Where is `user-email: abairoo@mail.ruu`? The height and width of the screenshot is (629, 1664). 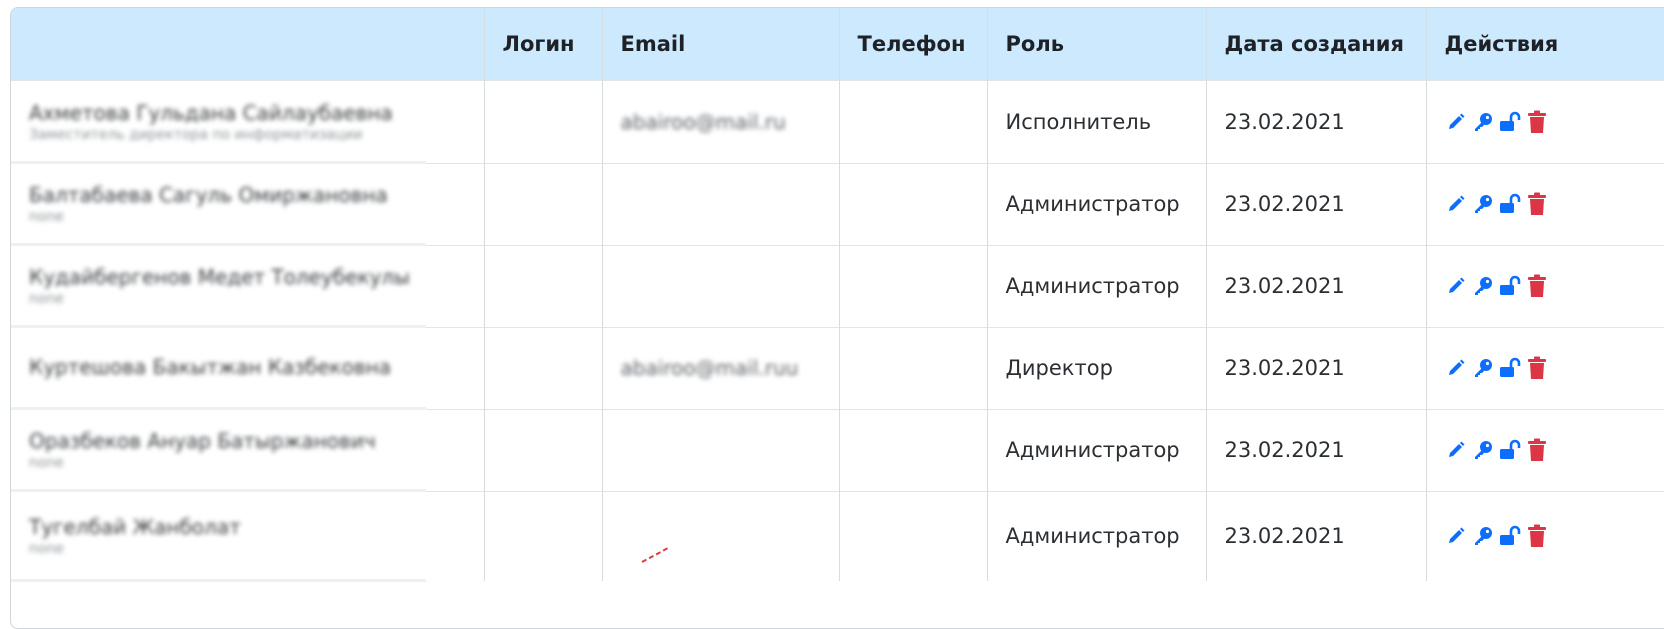 user-email: abairoo@mail.ruu is located at coordinates (709, 368).